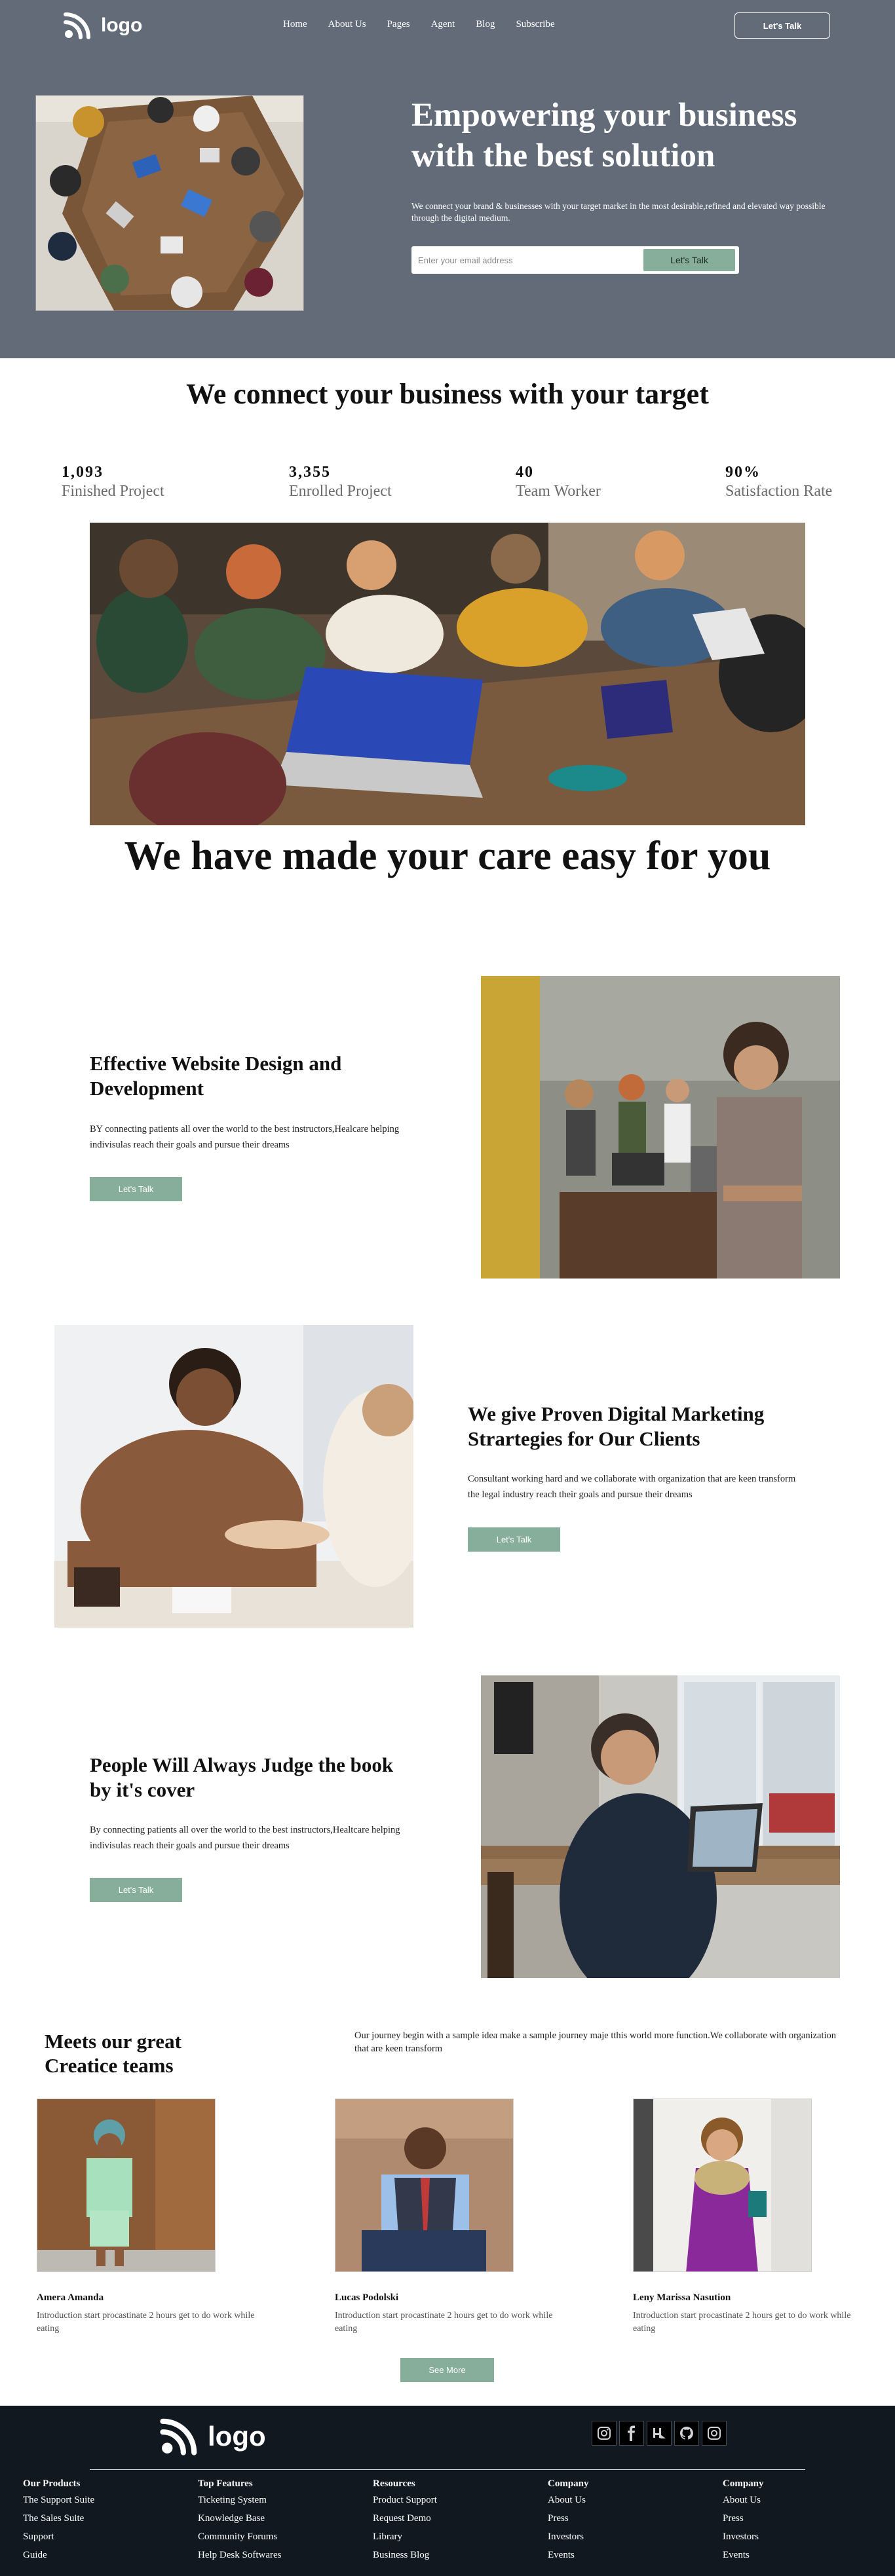  What do you see at coordinates (367, 2297) in the screenshot?
I see `member-2-name: Lucas Podolski` at bounding box center [367, 2297].